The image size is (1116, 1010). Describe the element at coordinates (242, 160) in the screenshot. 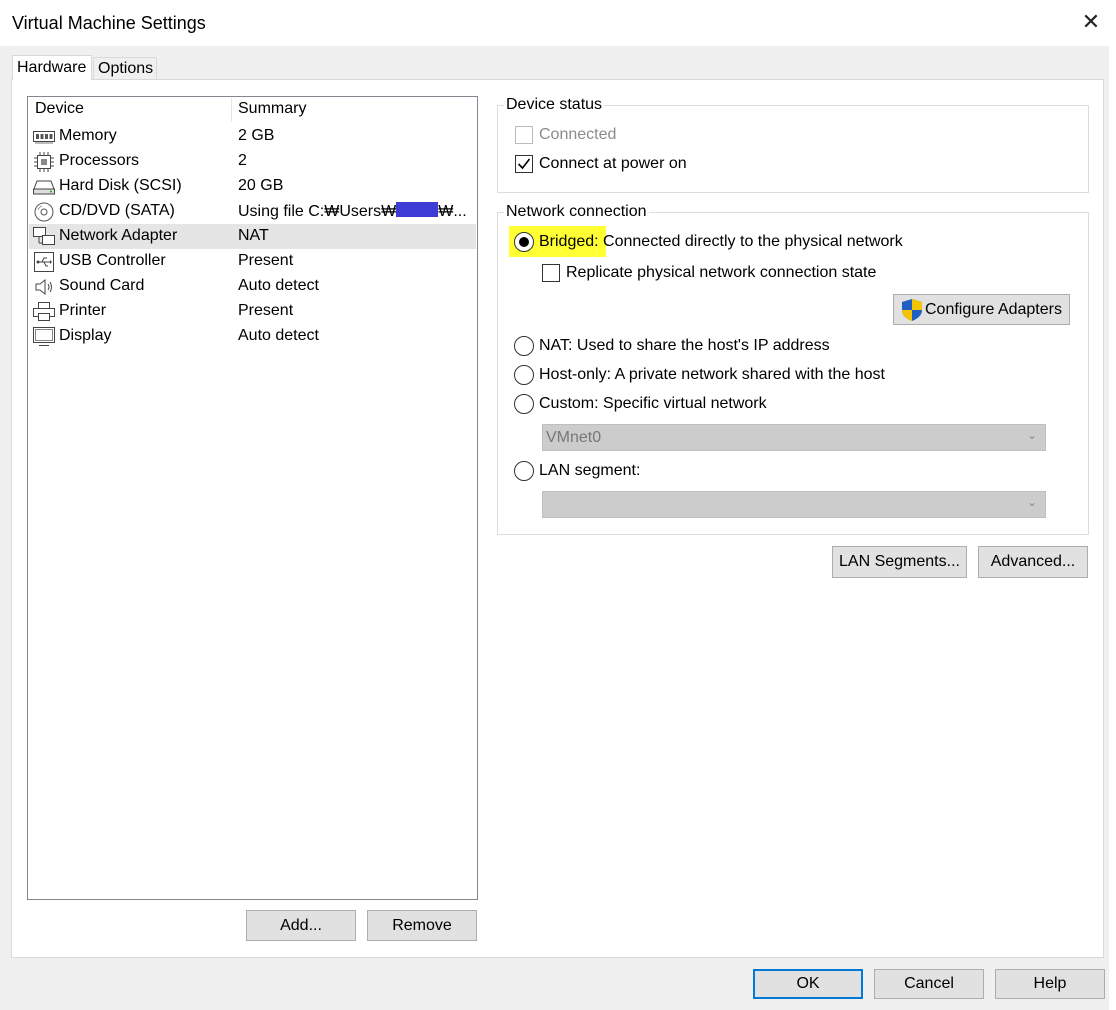

I see `device-summary: 2` at that location.